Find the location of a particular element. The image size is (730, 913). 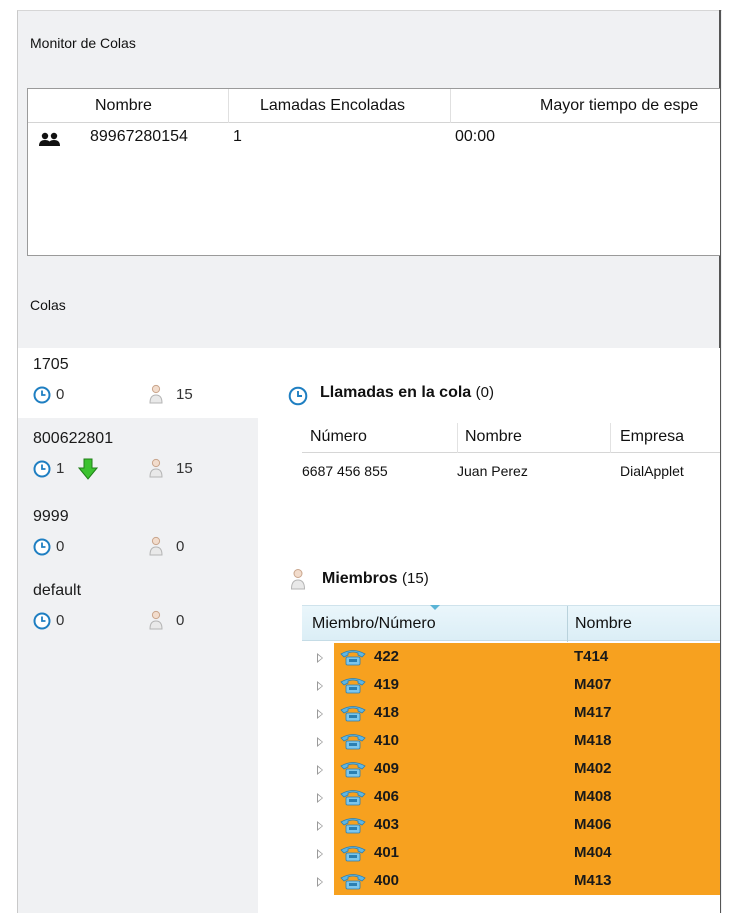

member-number: 409 is located at coordinates (387, 768).